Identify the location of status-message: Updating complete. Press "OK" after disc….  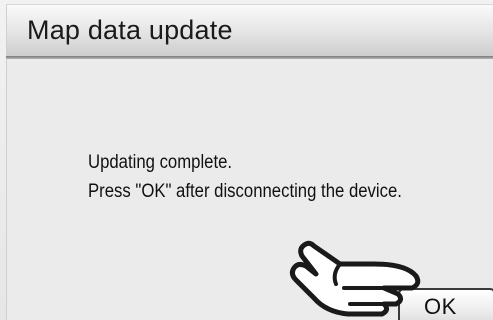
(245, 177).